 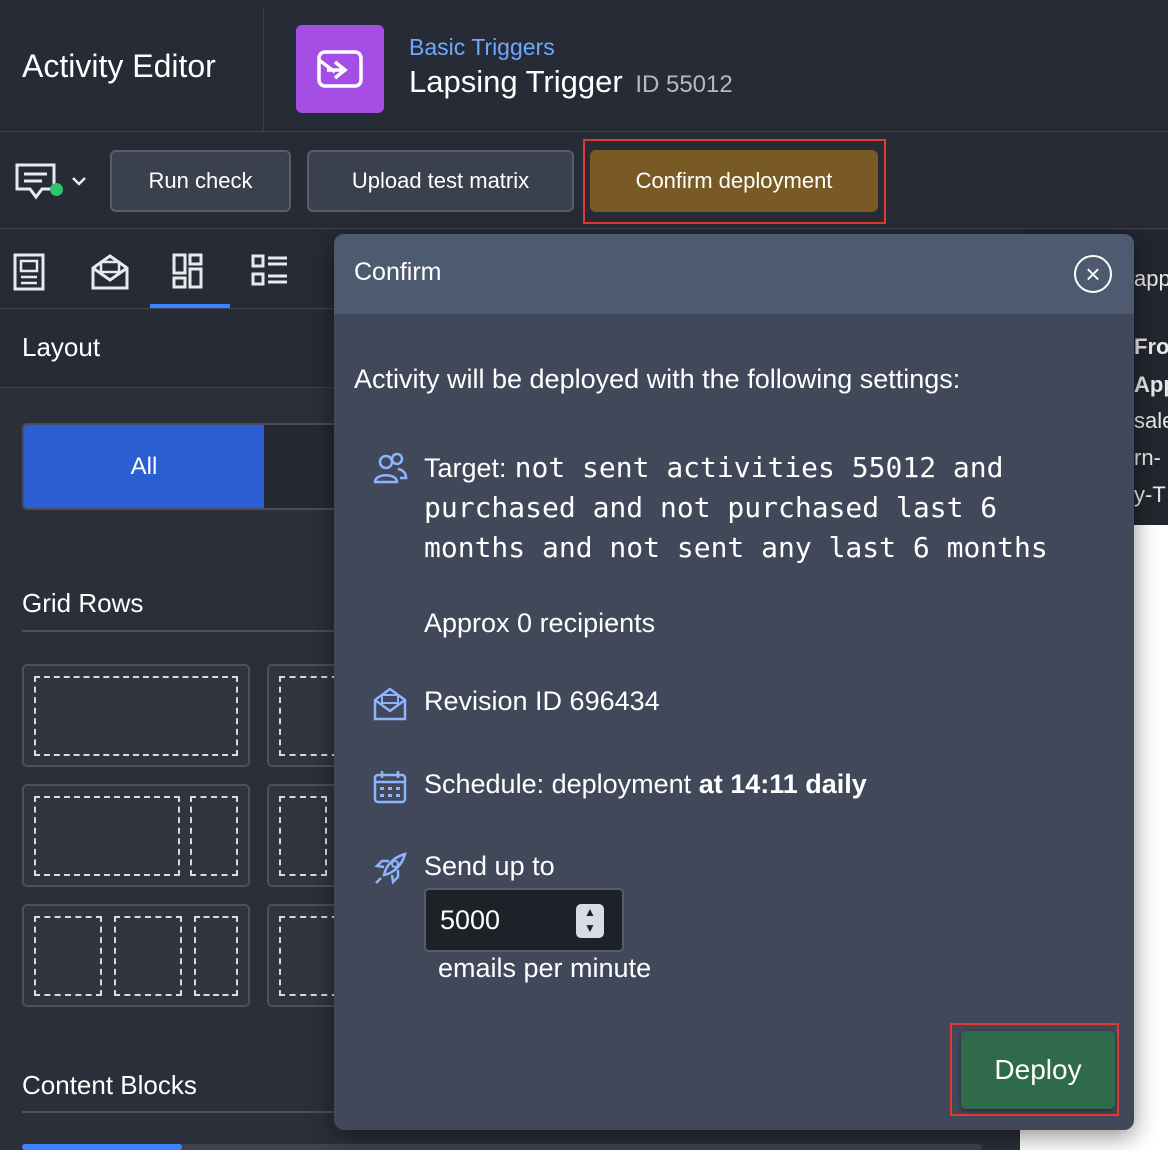 I want to click on scroll-progress-bar, so click(x=502, y=1147).